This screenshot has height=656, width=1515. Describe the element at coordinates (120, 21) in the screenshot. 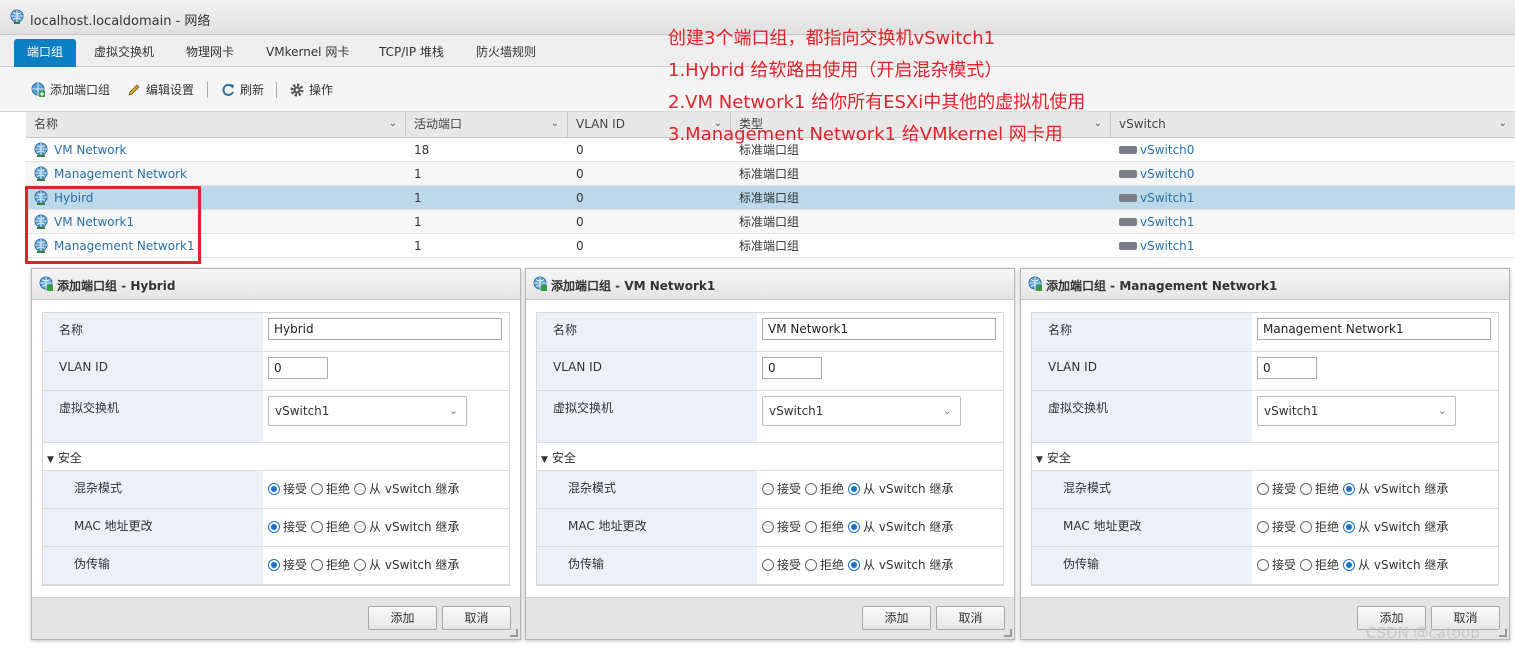

I see `window-title: localhost.localdomain - 网络` at that location.